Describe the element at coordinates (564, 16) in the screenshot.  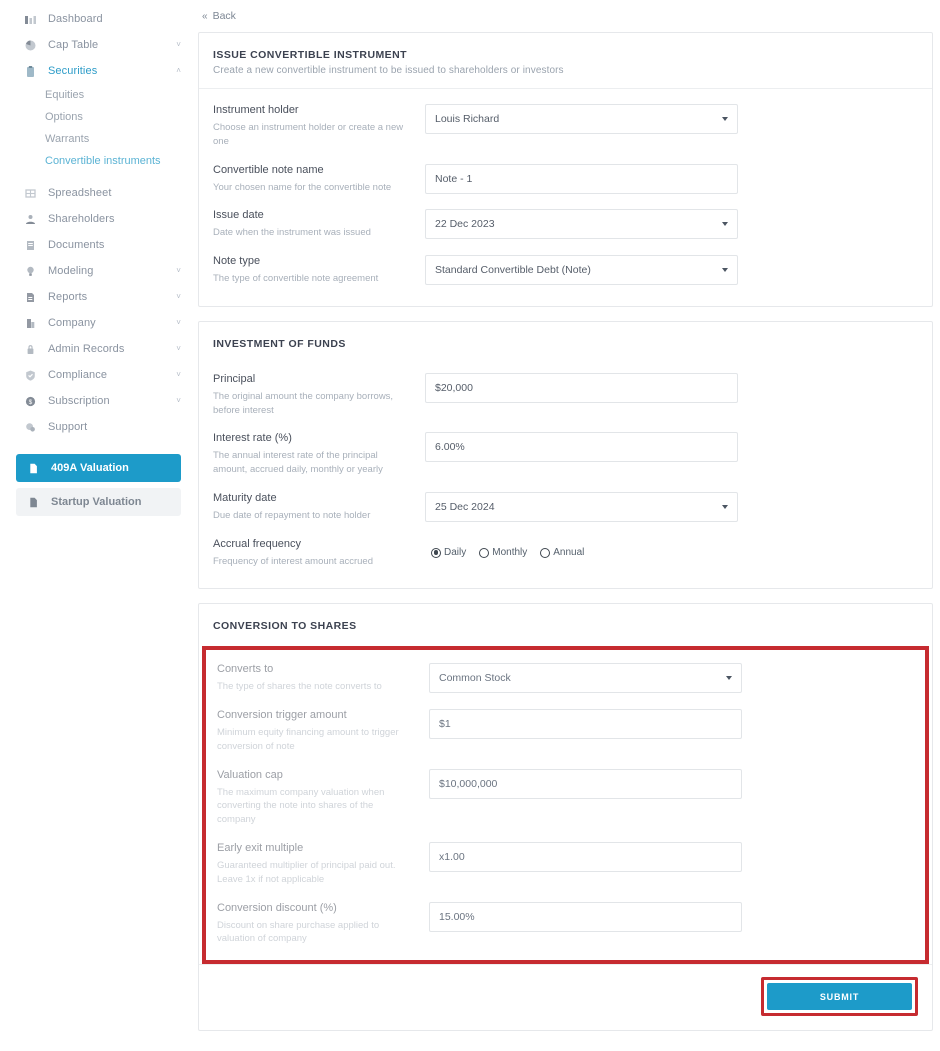
I see `back-button: « Back` at that location.